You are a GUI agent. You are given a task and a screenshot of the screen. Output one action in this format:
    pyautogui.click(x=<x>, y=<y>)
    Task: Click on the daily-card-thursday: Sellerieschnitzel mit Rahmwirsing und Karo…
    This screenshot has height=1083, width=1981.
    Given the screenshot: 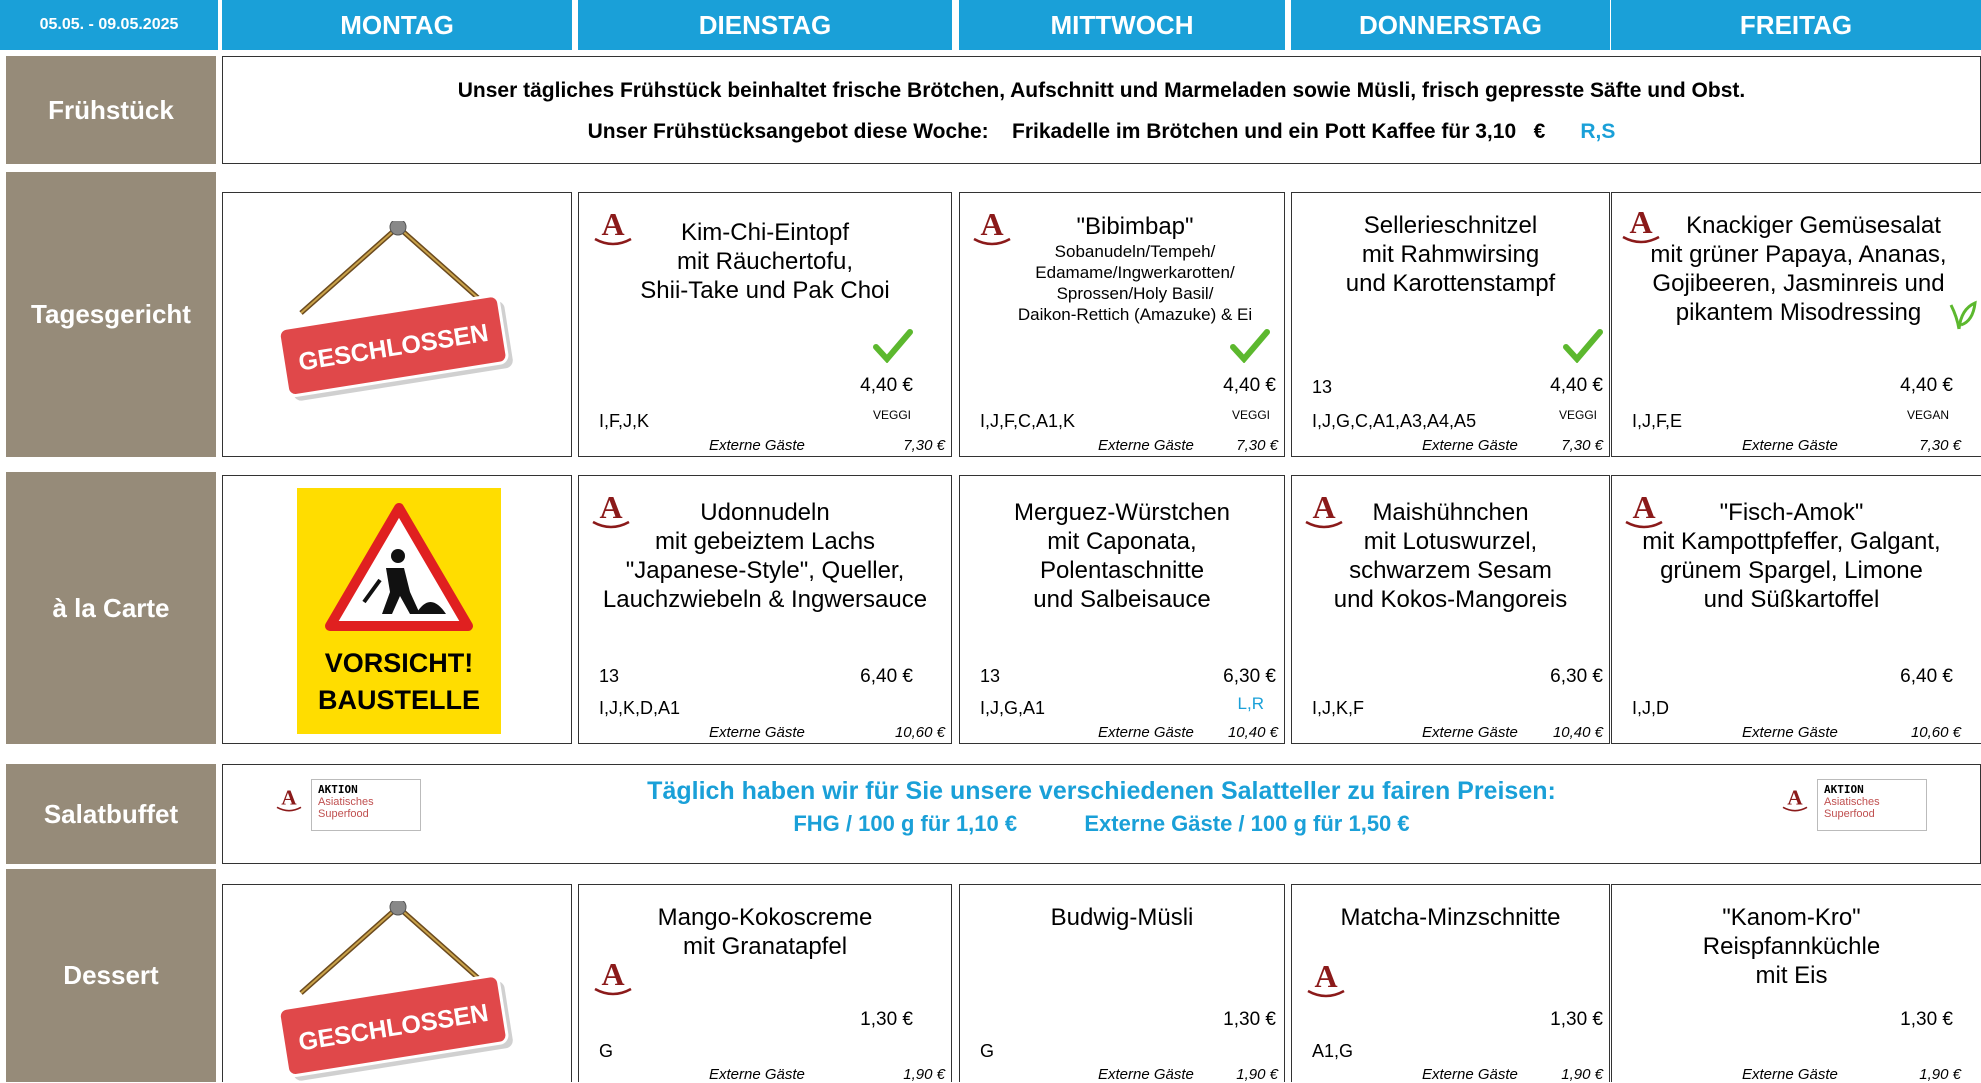 What is the action you would take?
    pyautogui.click(x=1450, y=324)
    